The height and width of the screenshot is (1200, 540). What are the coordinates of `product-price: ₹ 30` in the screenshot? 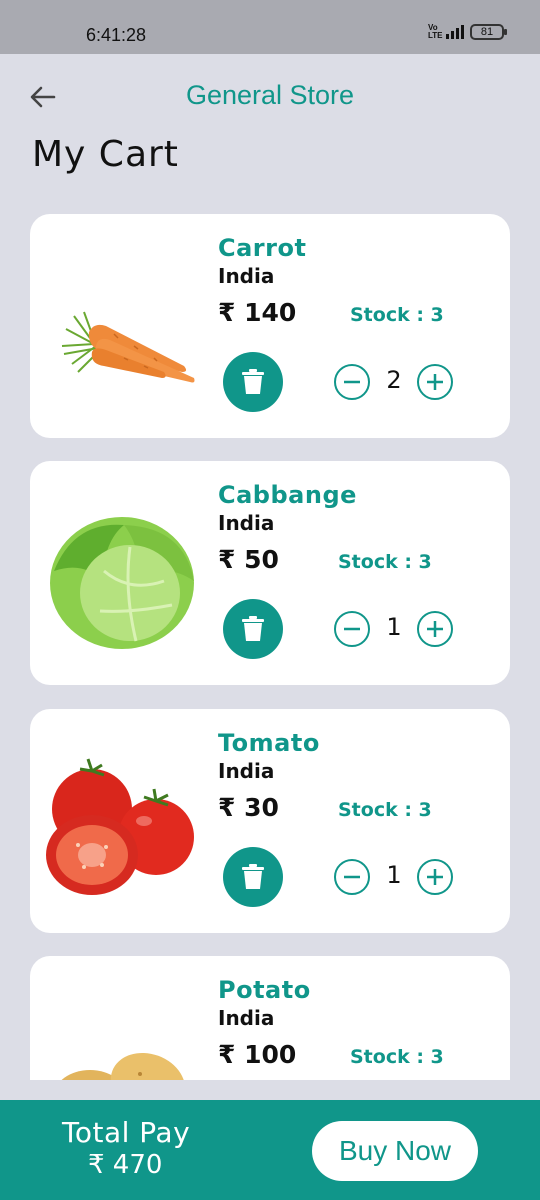 It's located at (248, 807).